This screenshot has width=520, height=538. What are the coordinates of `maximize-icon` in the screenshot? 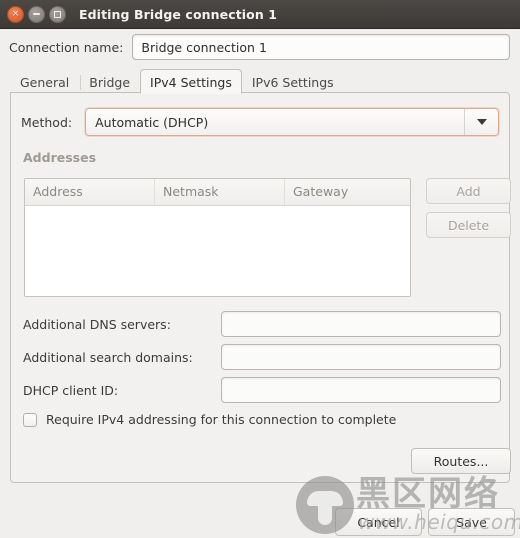 It's located at (57, 14).